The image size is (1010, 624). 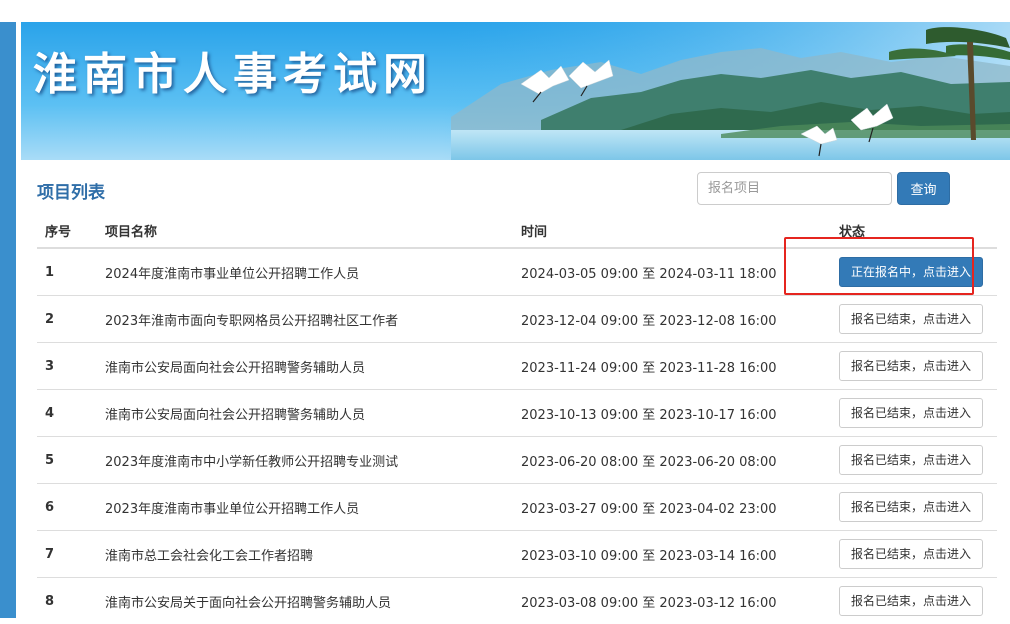 What do you see at coordinates (305, 319) in the screenshot?
I see `project-name: 2023年淮南市面向专职网格员公开招聘社区工作者` at bounding box center [305, 319].